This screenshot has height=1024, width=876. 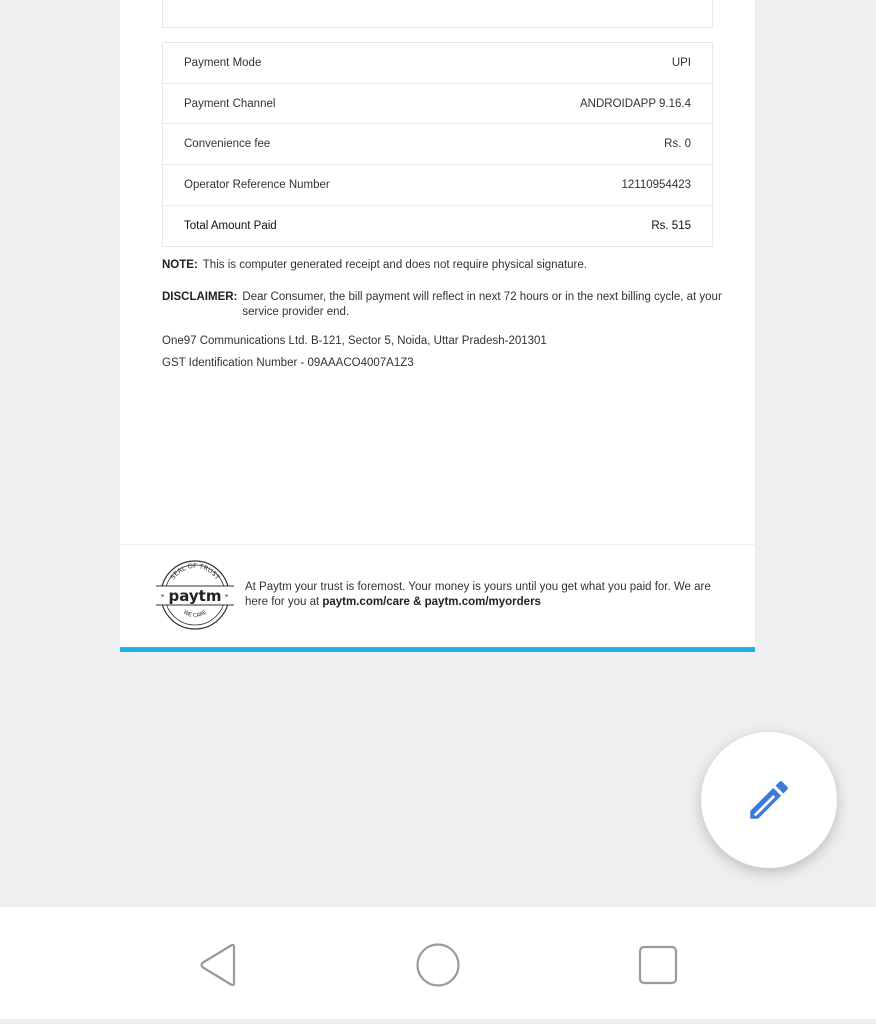 What do you see at coordinates (230, 103) in the screenshot?
I see `row-label: Payment Channel` at bounding box center [230, 103].